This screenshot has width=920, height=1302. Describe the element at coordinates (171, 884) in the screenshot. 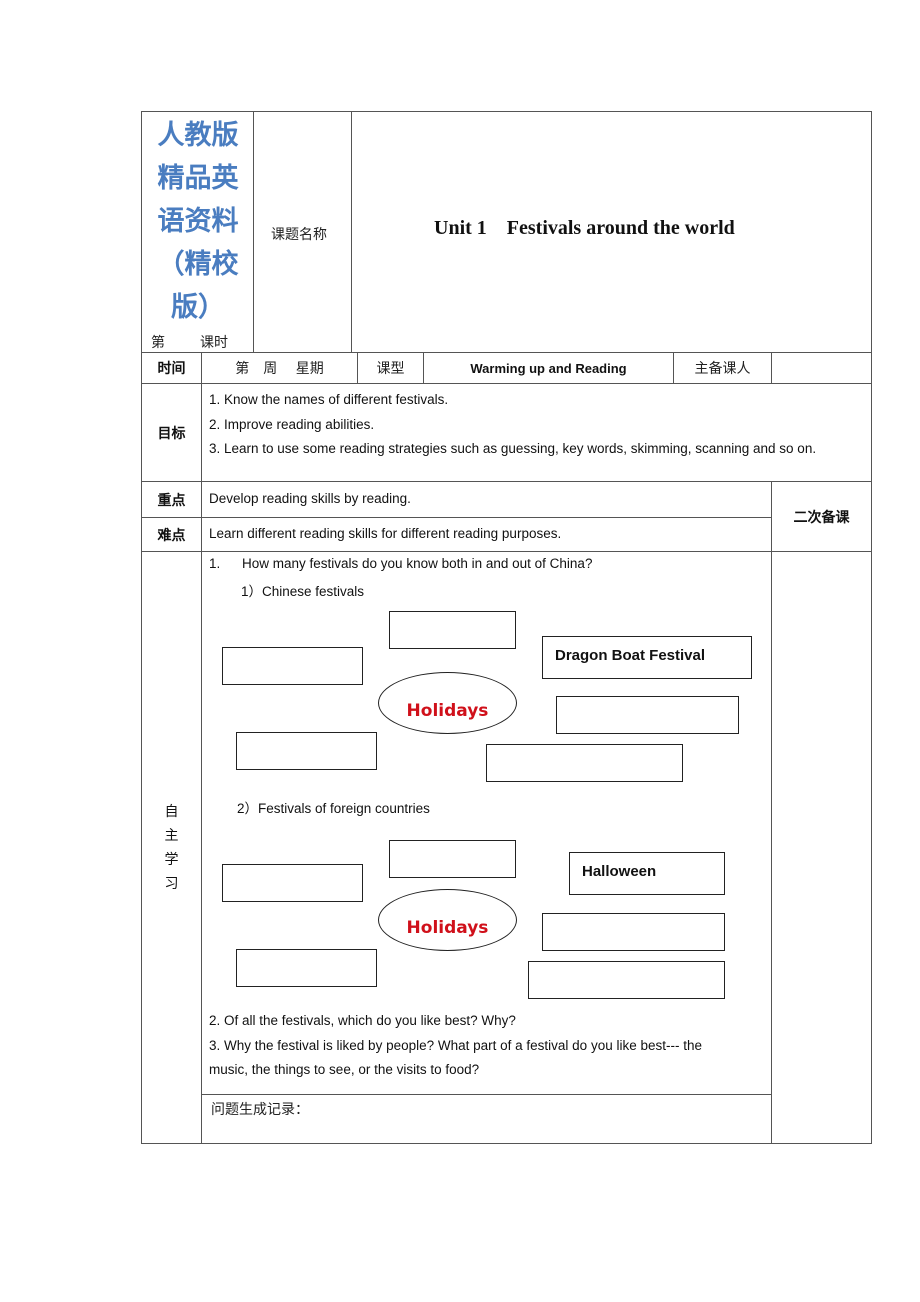

I see `self-study-label-char: 习` at that location.